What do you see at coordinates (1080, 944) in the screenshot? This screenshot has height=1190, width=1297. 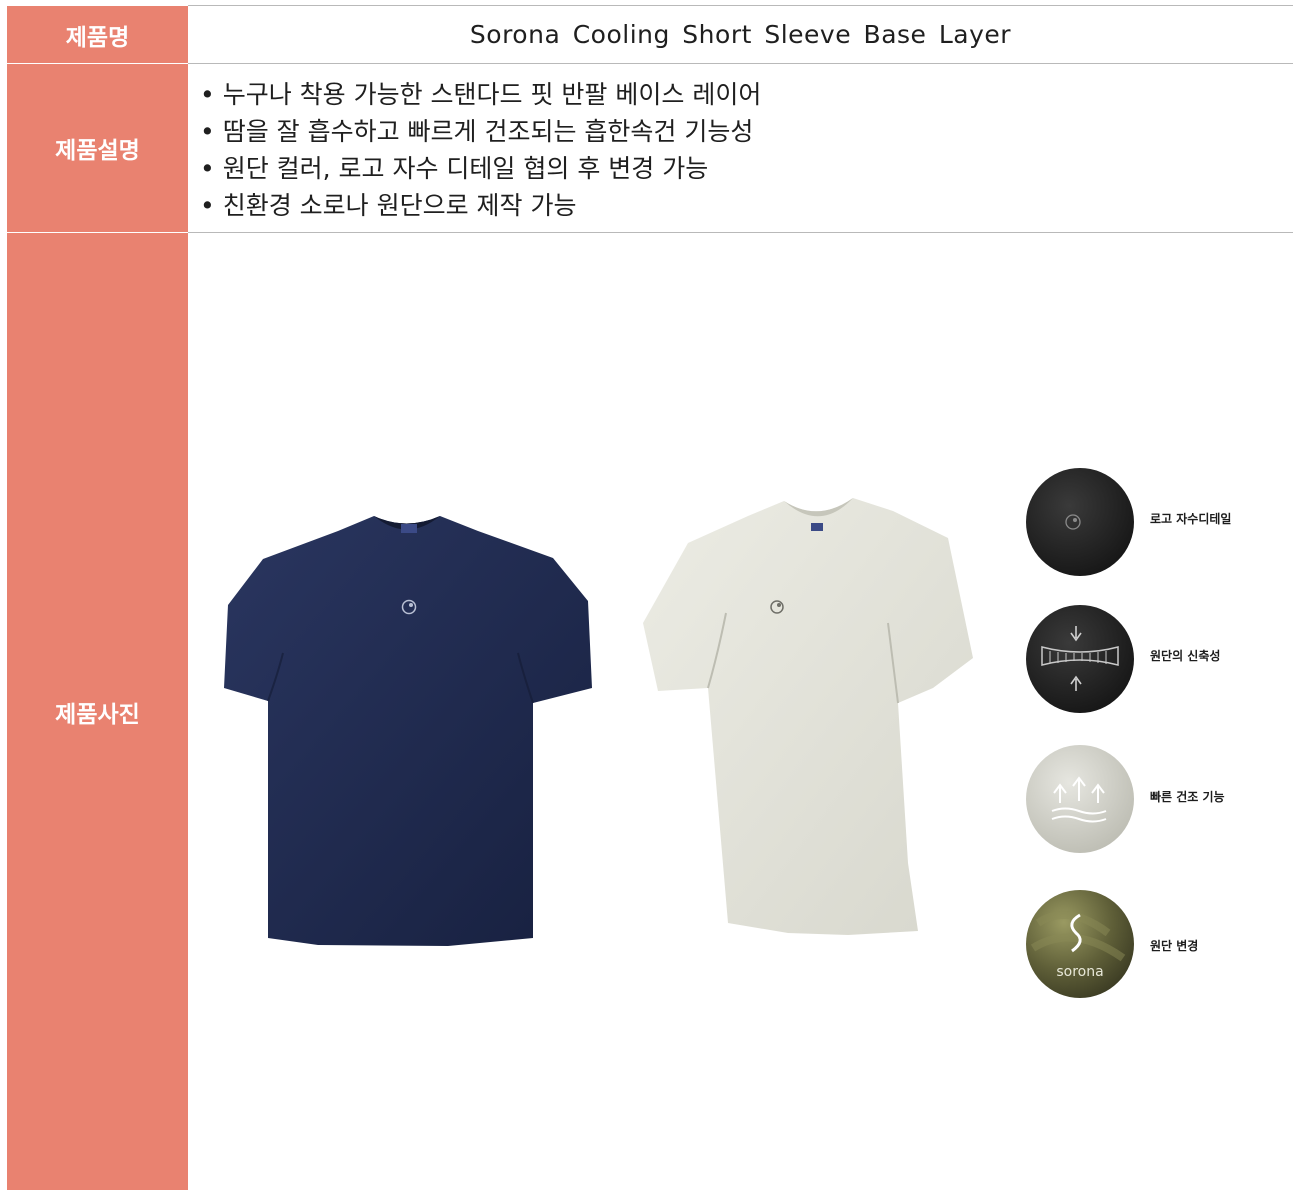 I see `fabric-change-icon: sorona` at bounding box center [1080, 944].